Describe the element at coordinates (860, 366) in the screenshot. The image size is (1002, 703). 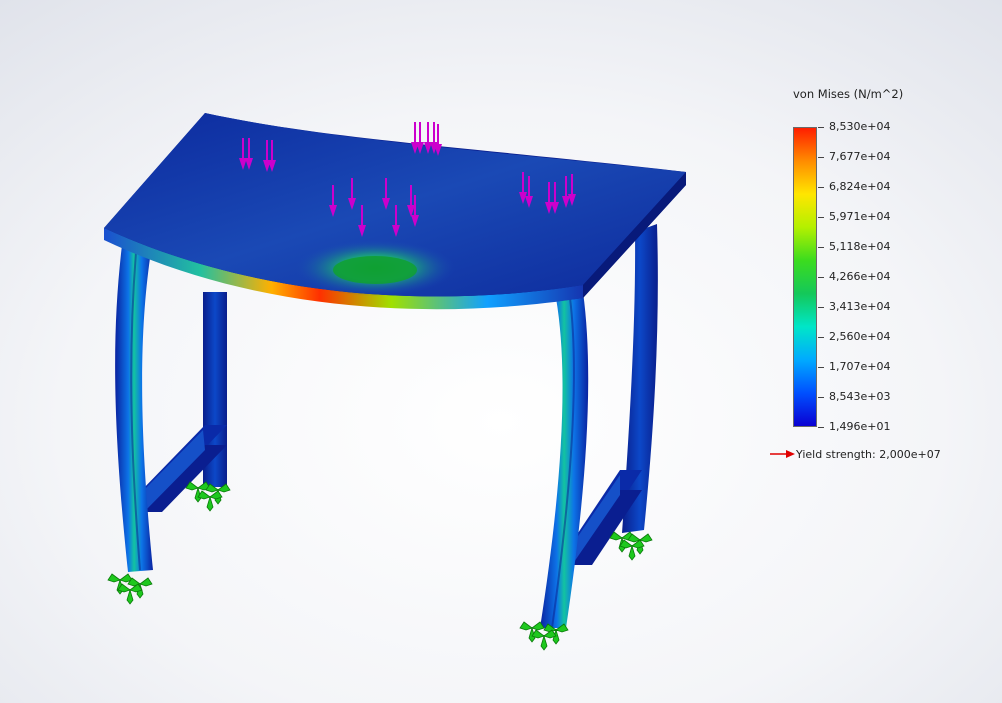
I see `colorbar-tick-label: 1,707e+04` at that location.